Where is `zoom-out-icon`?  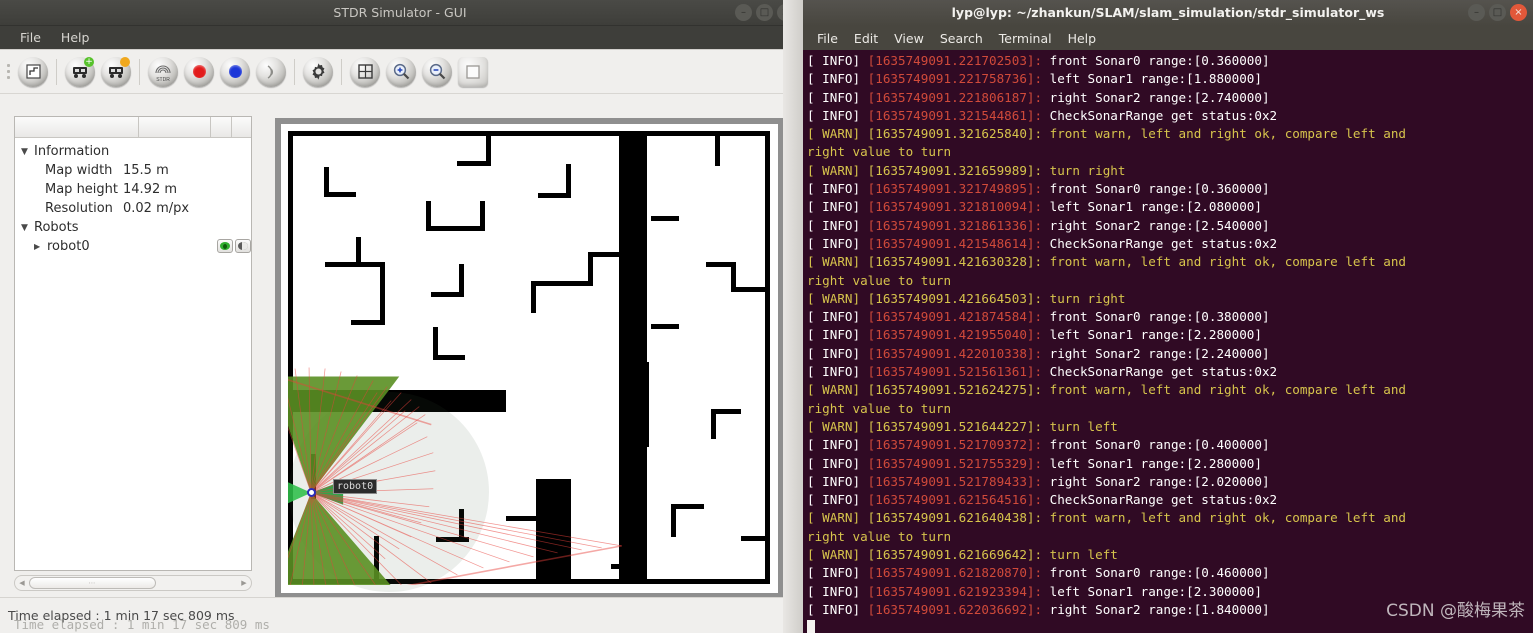
zoom-out-icon is located at coordinates (437, 72).